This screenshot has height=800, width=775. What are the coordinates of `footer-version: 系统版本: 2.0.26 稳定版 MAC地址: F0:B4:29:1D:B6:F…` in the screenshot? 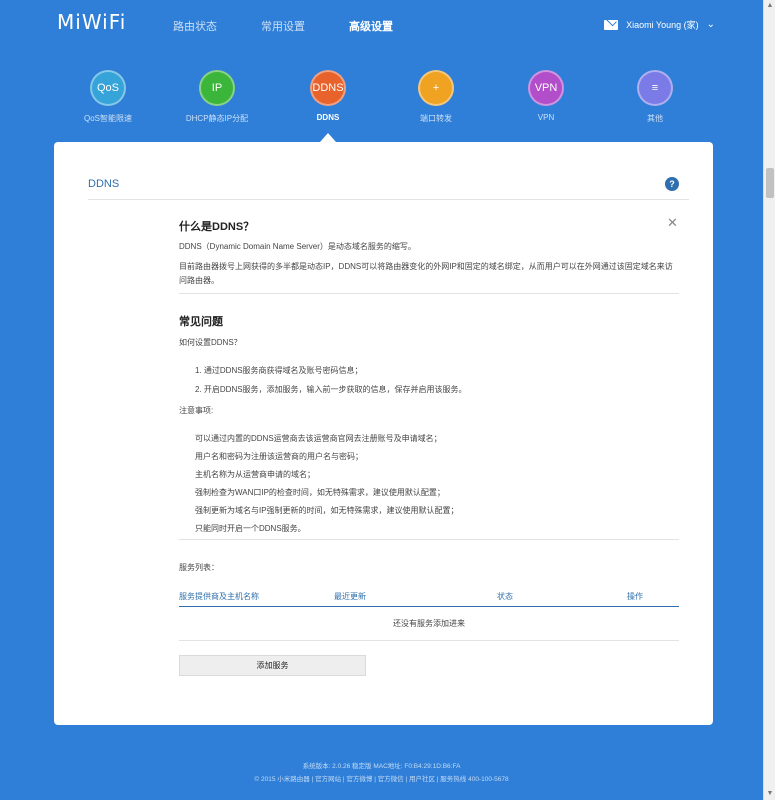 It's located at (381, 766).